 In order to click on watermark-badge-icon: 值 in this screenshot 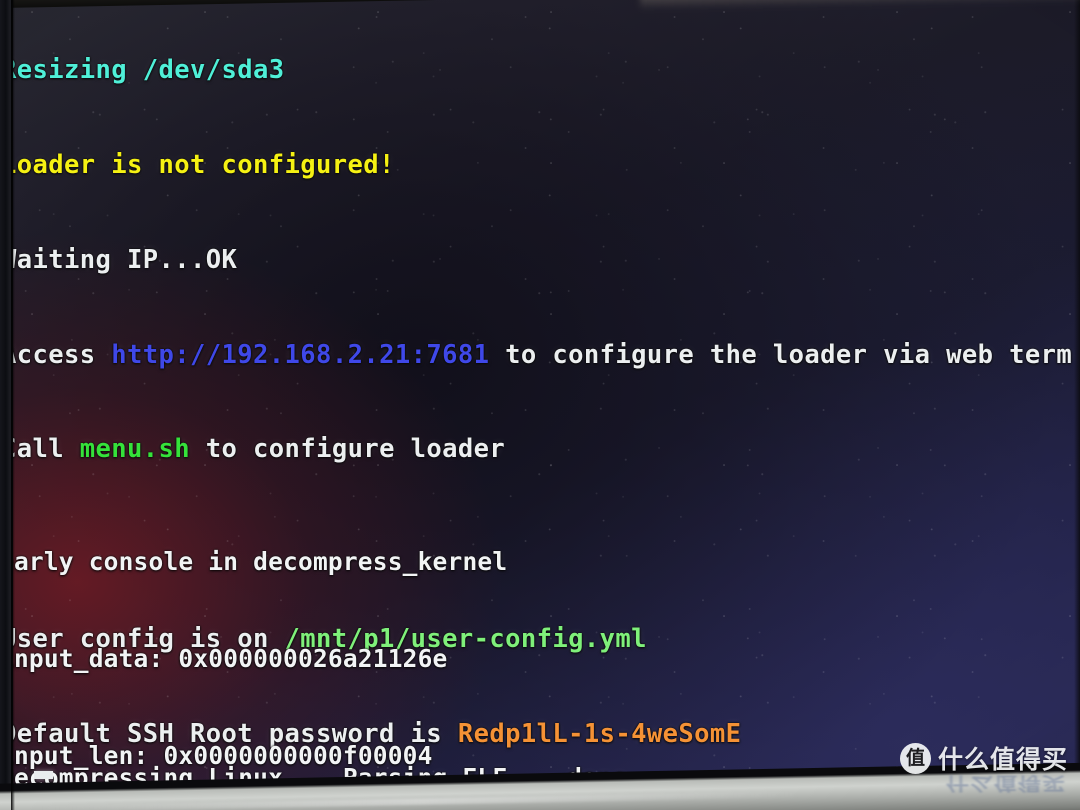, I will do `click(915, 758)`.